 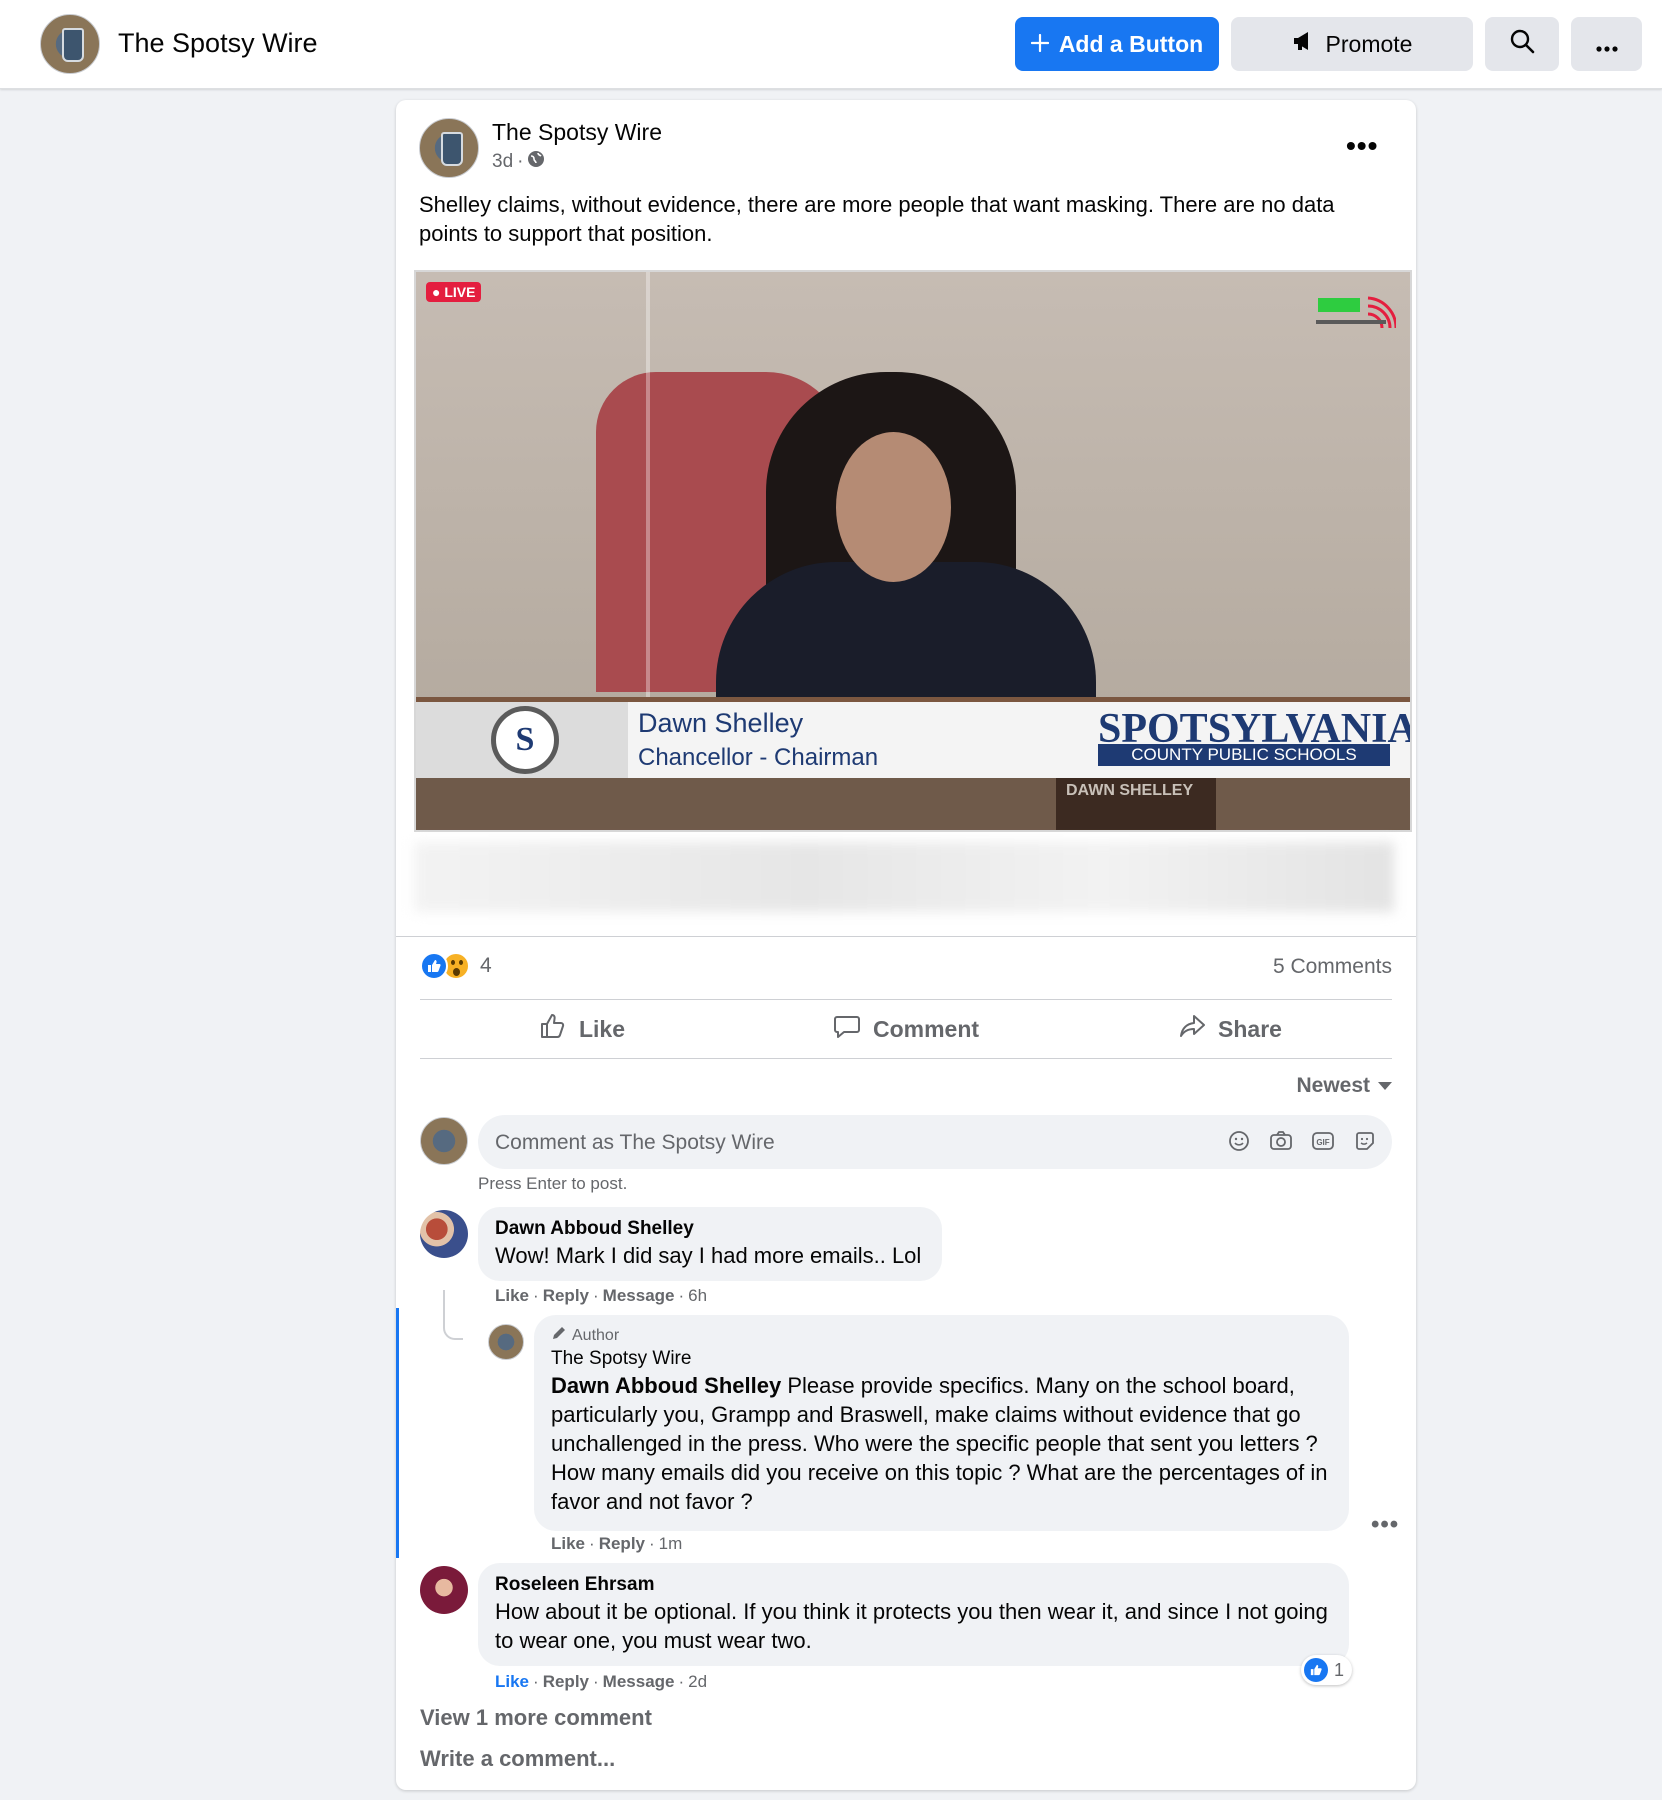 I want to click on reply-like-link: Like, so click(x=568, y=1544).